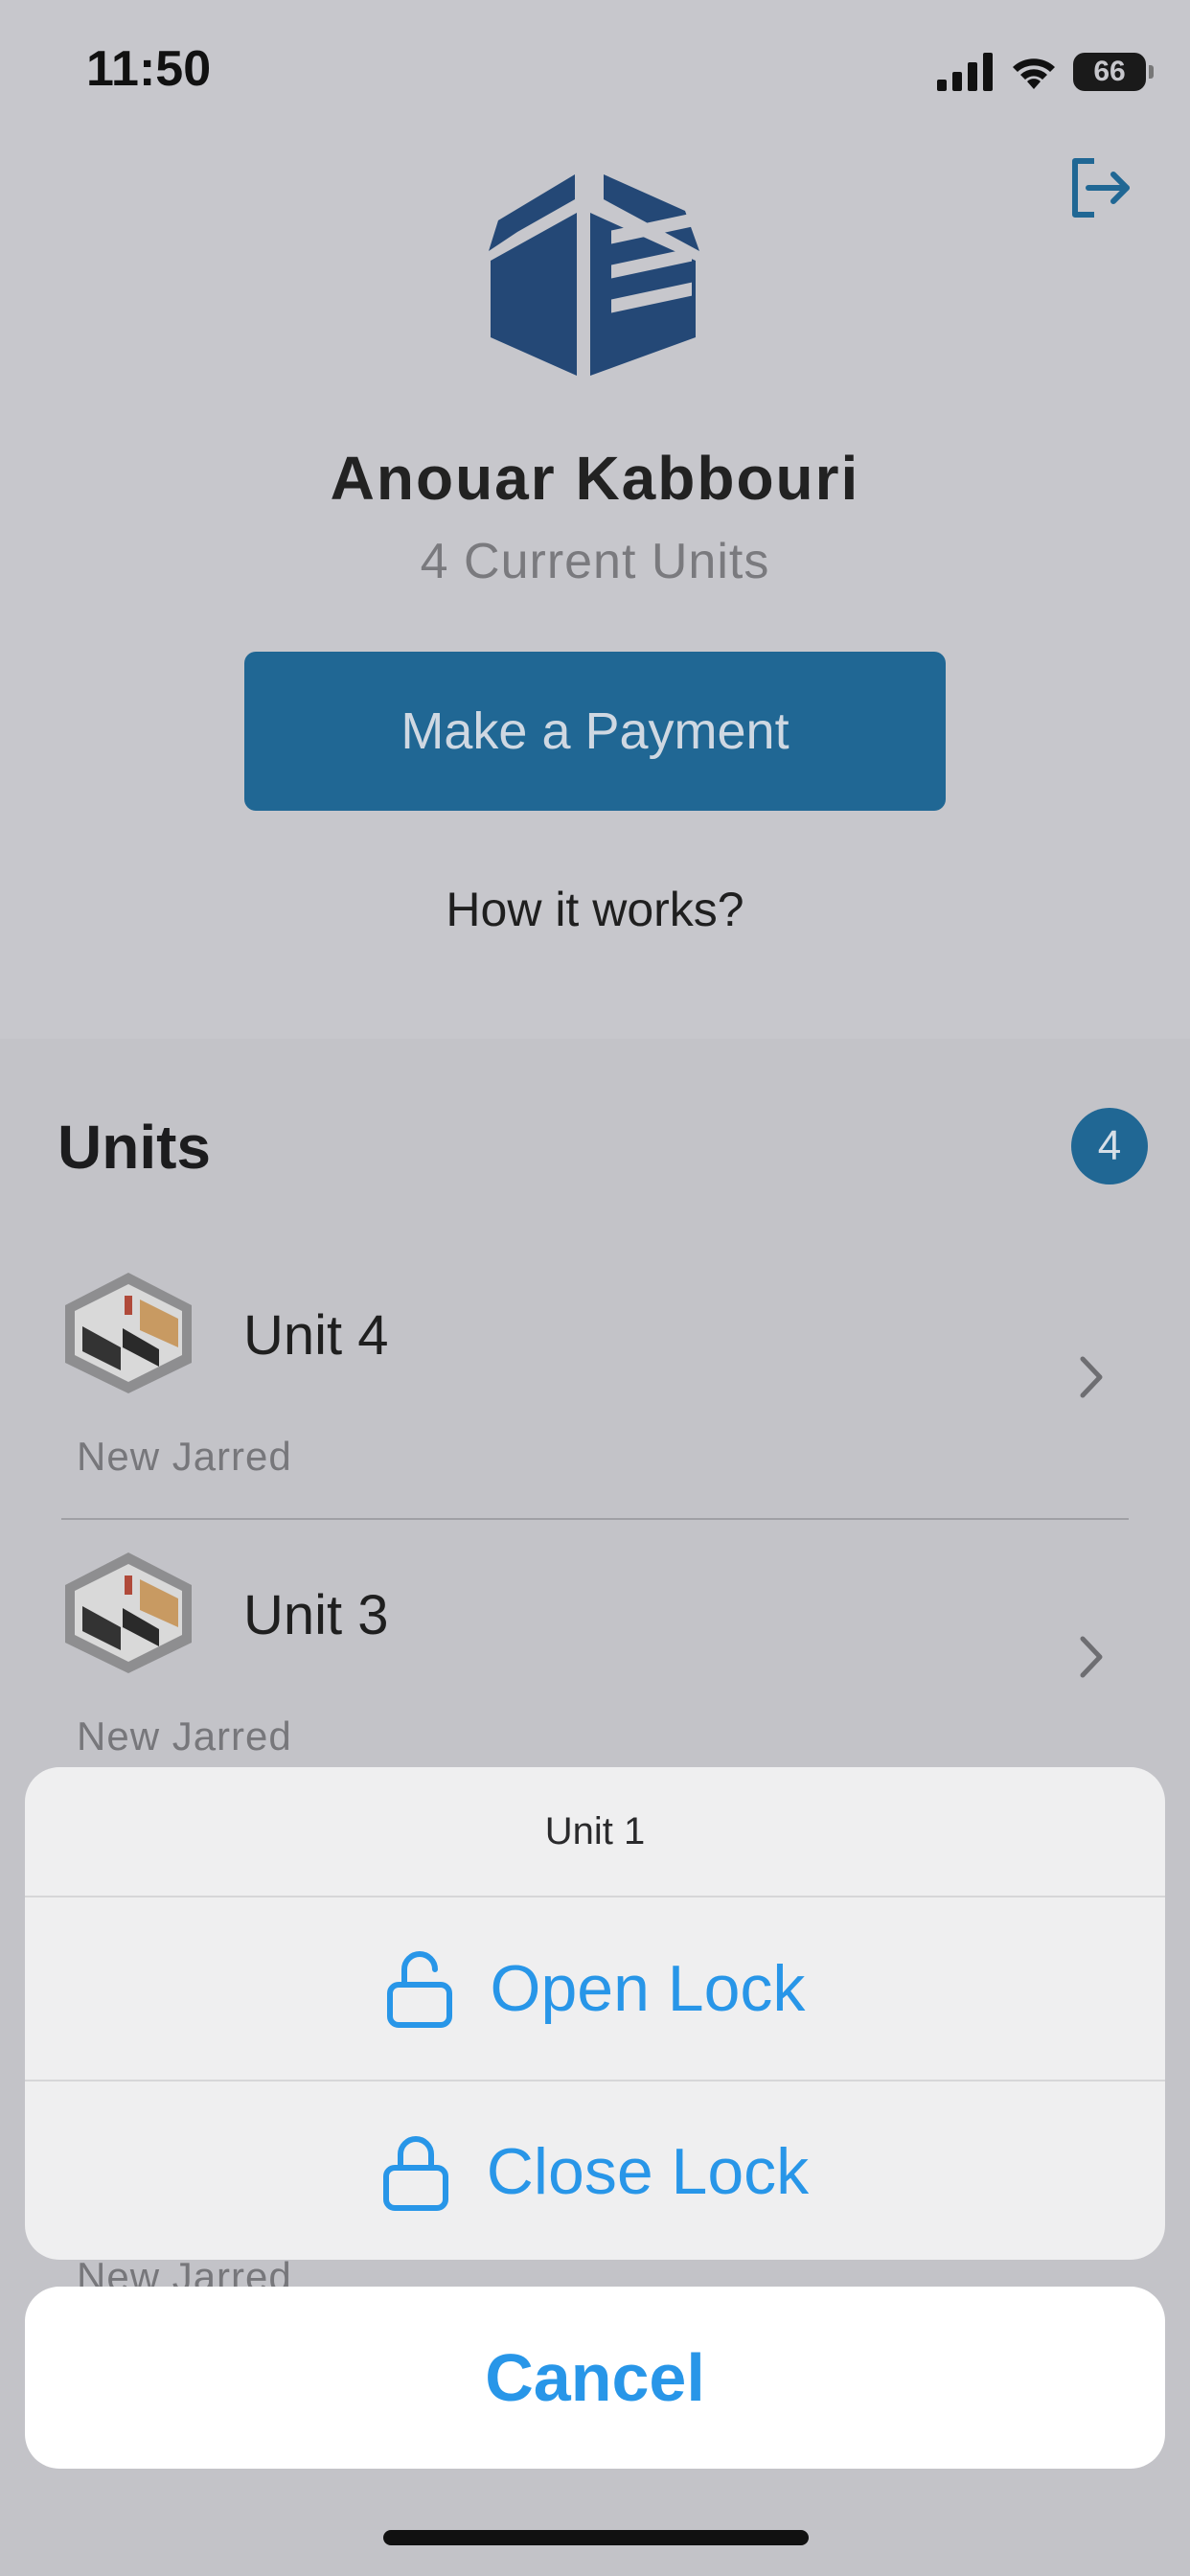  Describe the element at coordinates (595, 478) in the screenshot. I see `user-name: Anouar Kabbouri` at that location.